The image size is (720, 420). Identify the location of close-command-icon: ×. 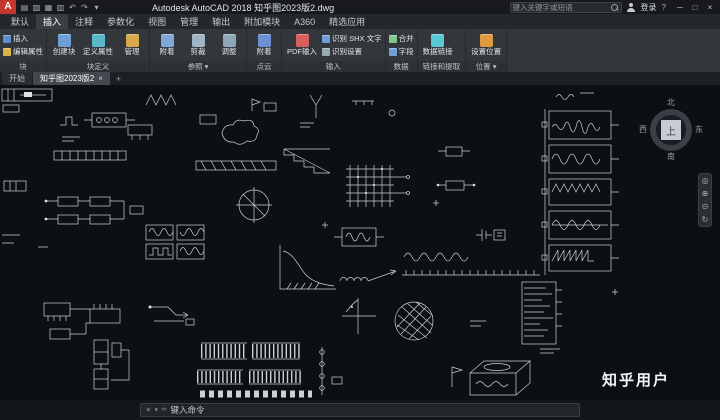
(148, 410).